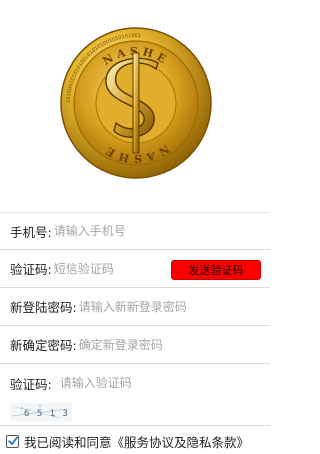 This screenshot has height=454, width=320. What do you see at coordinates (135, 269) in the screenshot?
I see `sms-code-row: 验证码: 发送验证码` at bounding box center [135, 269].